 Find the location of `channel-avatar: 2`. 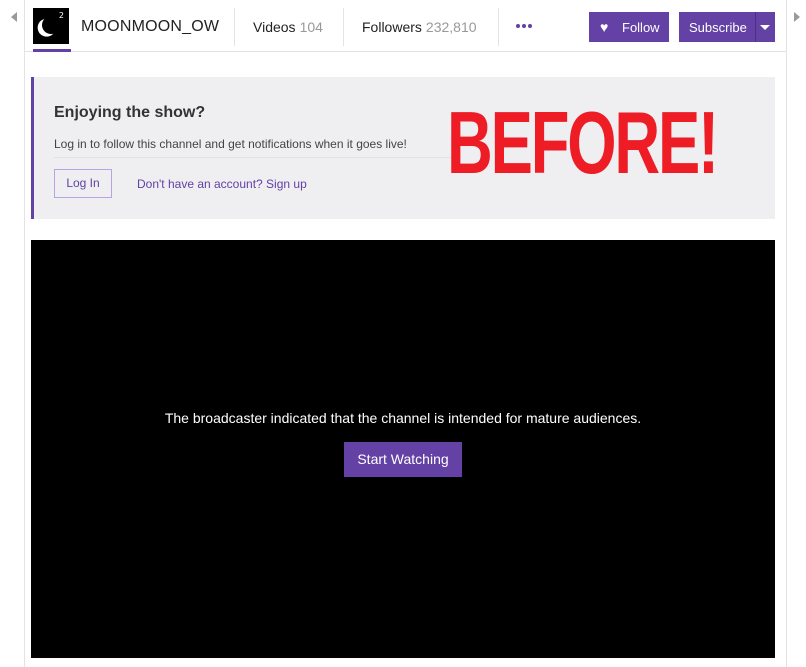

channel-avatar: 2 is located at coordinates (51, 26).